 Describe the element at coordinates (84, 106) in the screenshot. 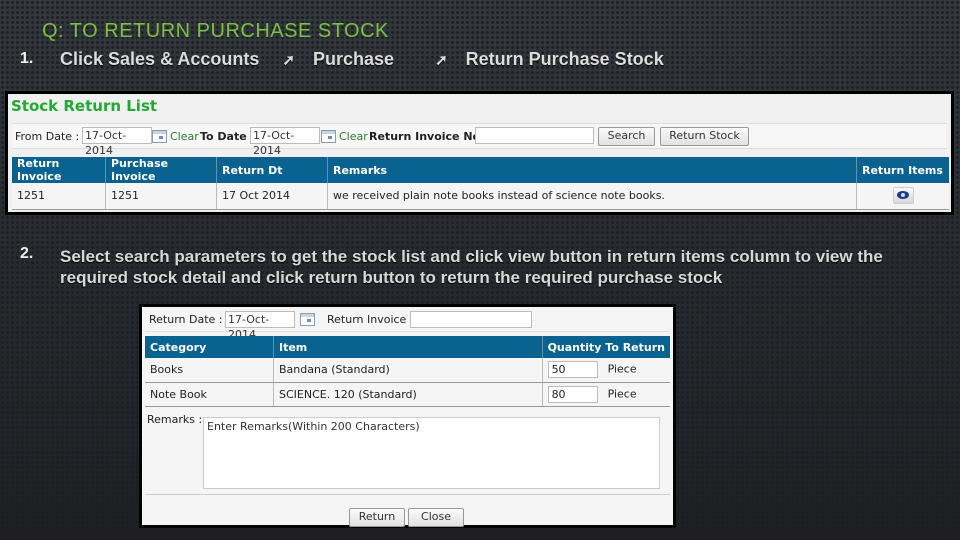

I see `stock-return-list-title: Stock Return List` at that location.